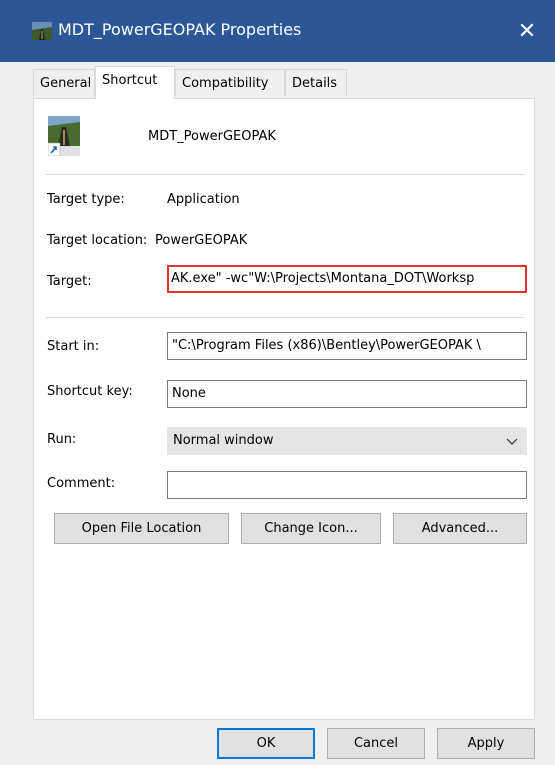 The image size is (555, 765). I want to click on ok-button: OK, so click(266, 743).